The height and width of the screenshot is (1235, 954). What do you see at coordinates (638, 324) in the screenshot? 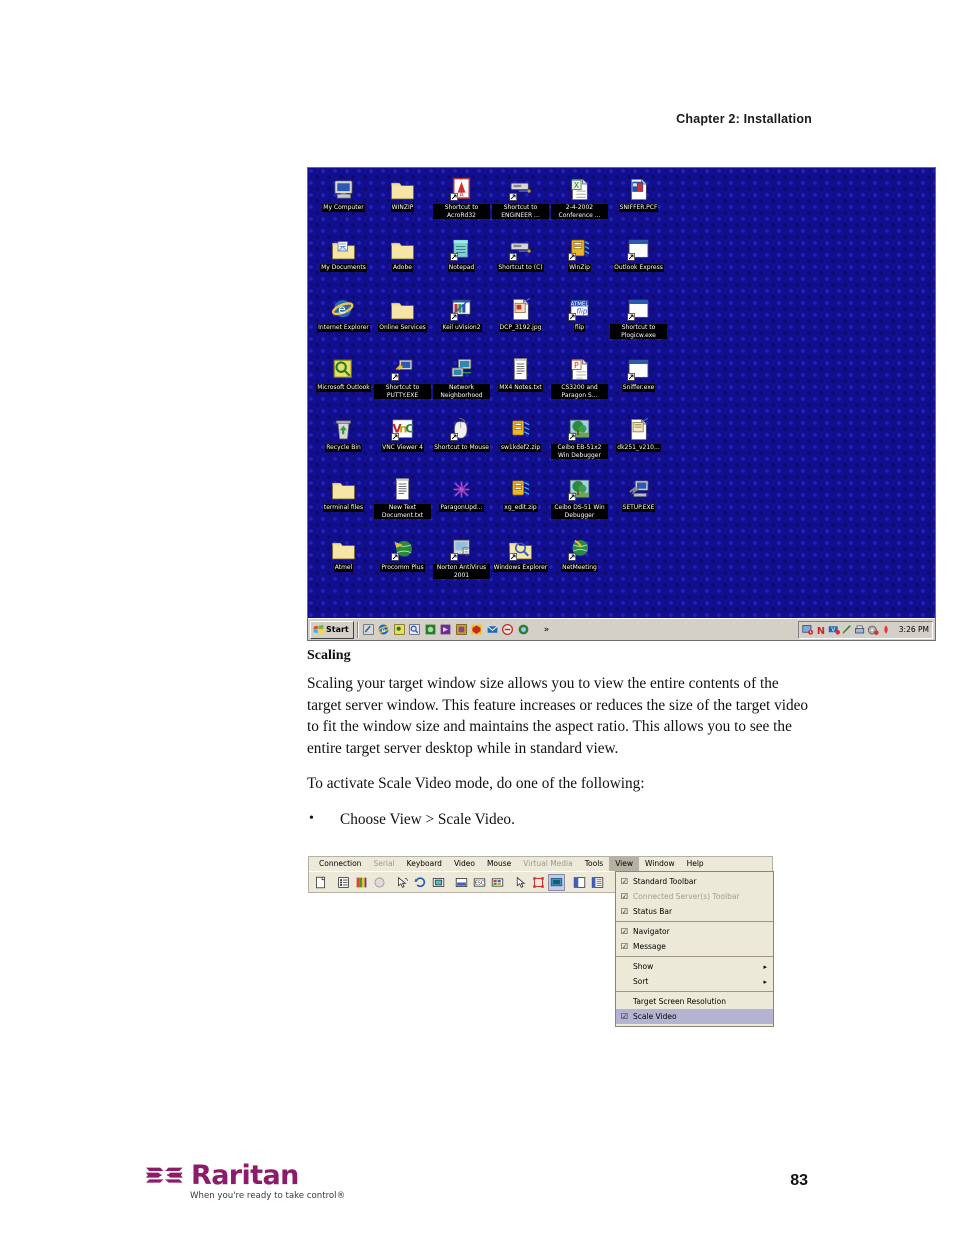
I see `desktop-icon: Shortcut to Plogicw.exe` at bounding box center [638, 324].